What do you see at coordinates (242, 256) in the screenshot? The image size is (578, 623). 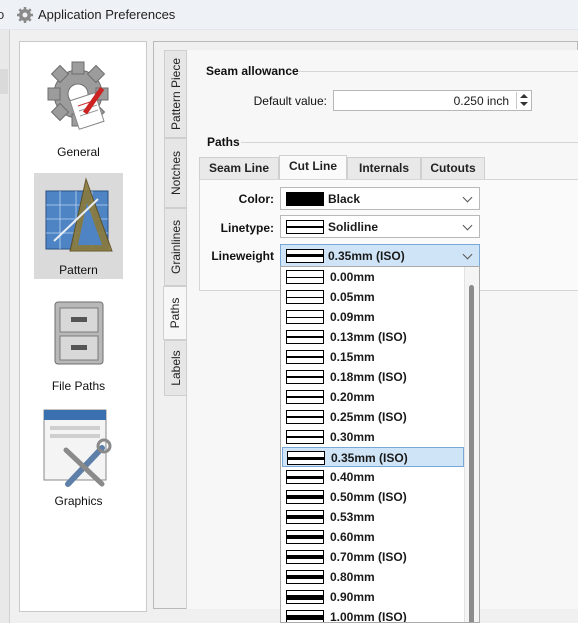 I see `lineweight-label: Lineweight` at bounding box center [242, 256].